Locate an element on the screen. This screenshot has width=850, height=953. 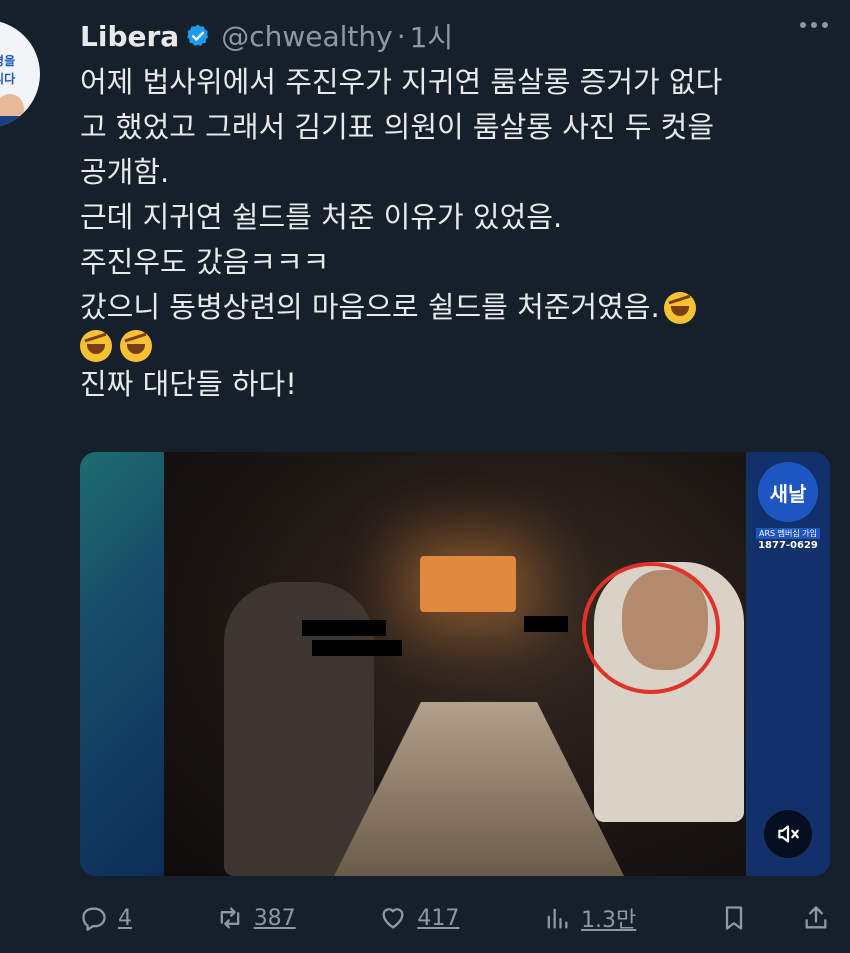
mute-button is located at coordinates (788, 834).